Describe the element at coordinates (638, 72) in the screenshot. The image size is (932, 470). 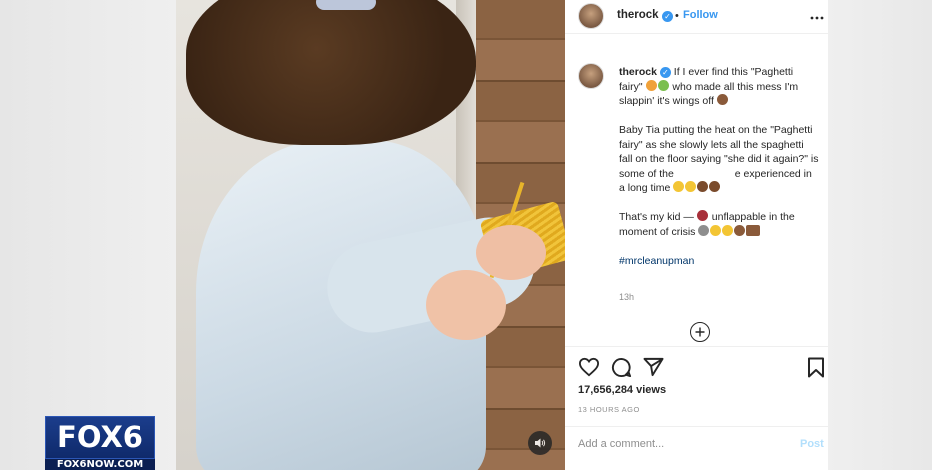
I see `caption-username: therock` at that location.